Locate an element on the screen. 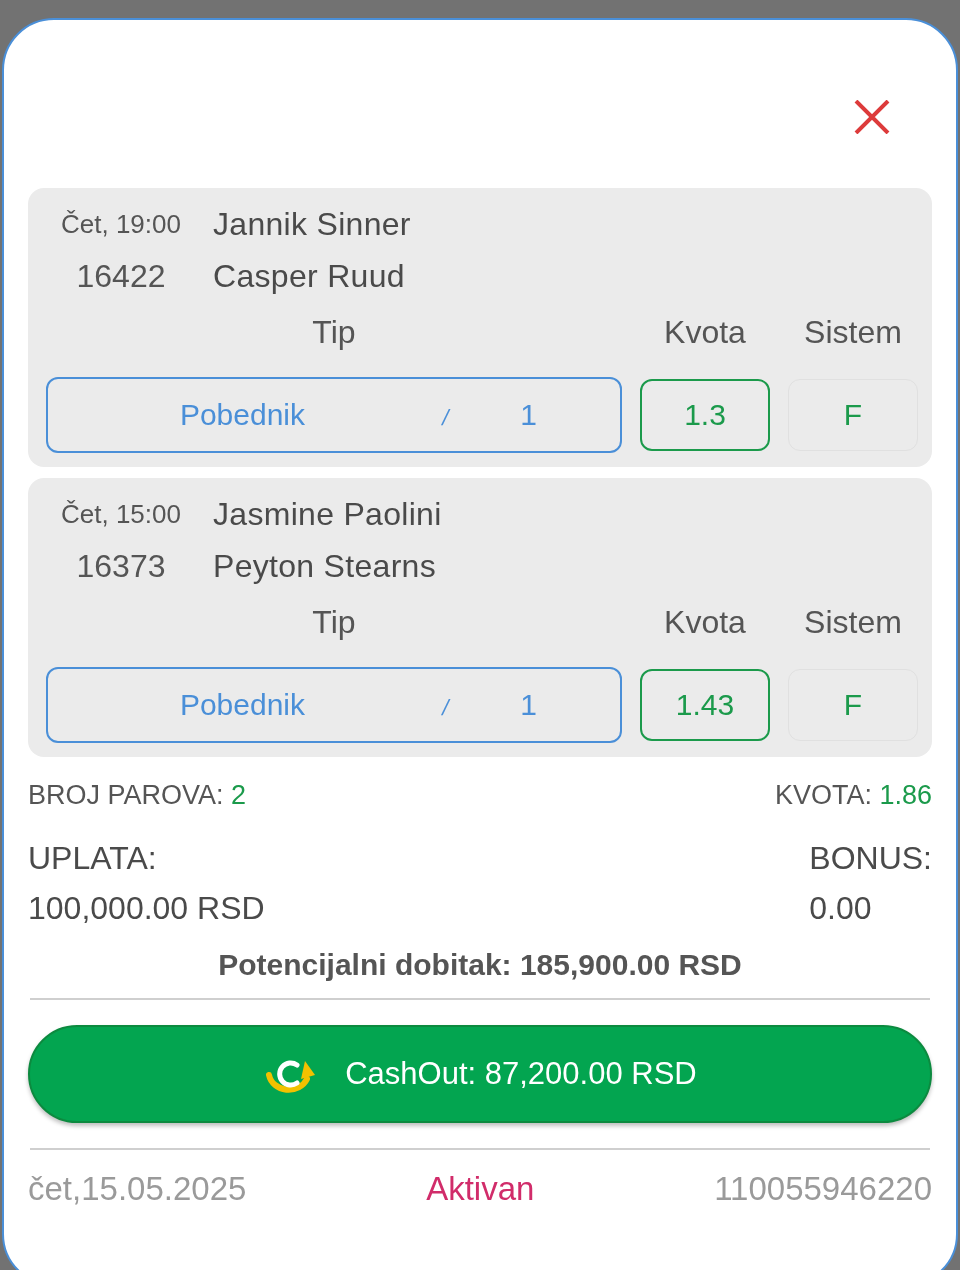 This screenshot has width=960, height=1270. potential-win: Potencijalni dobitak: 185,900.00 RSD is located at coordinates (480, 965).